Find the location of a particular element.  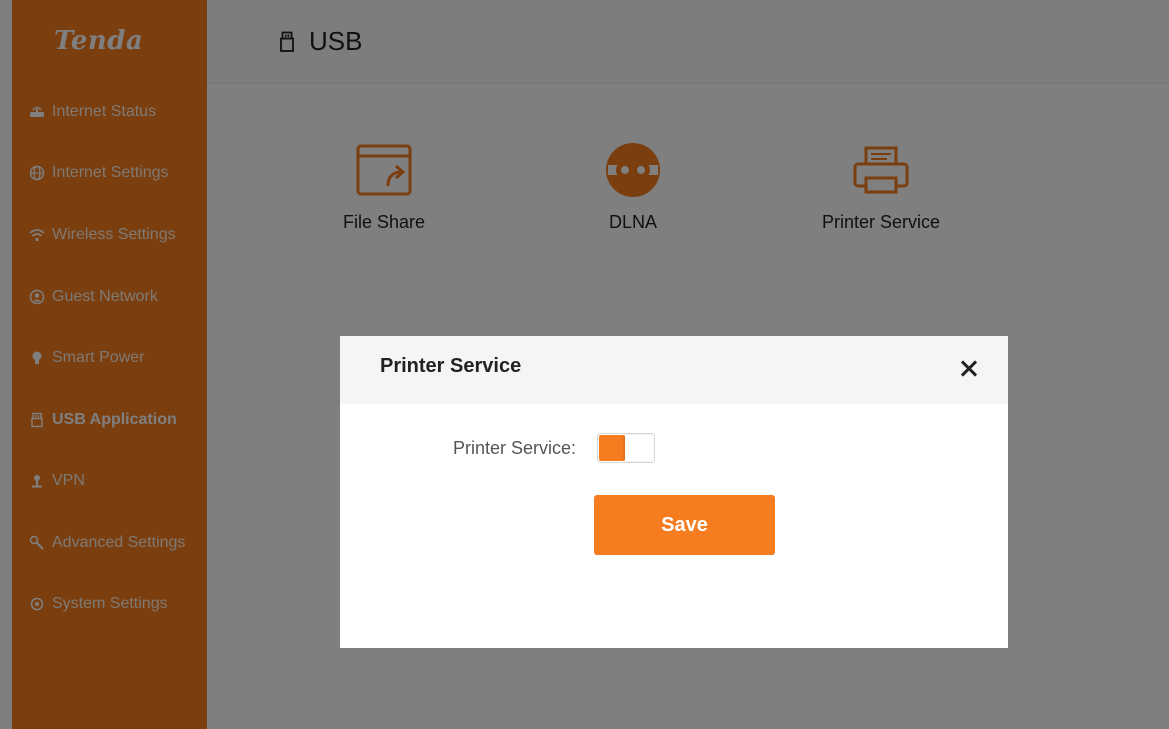

close-icon is located at coordinates (969, 369).